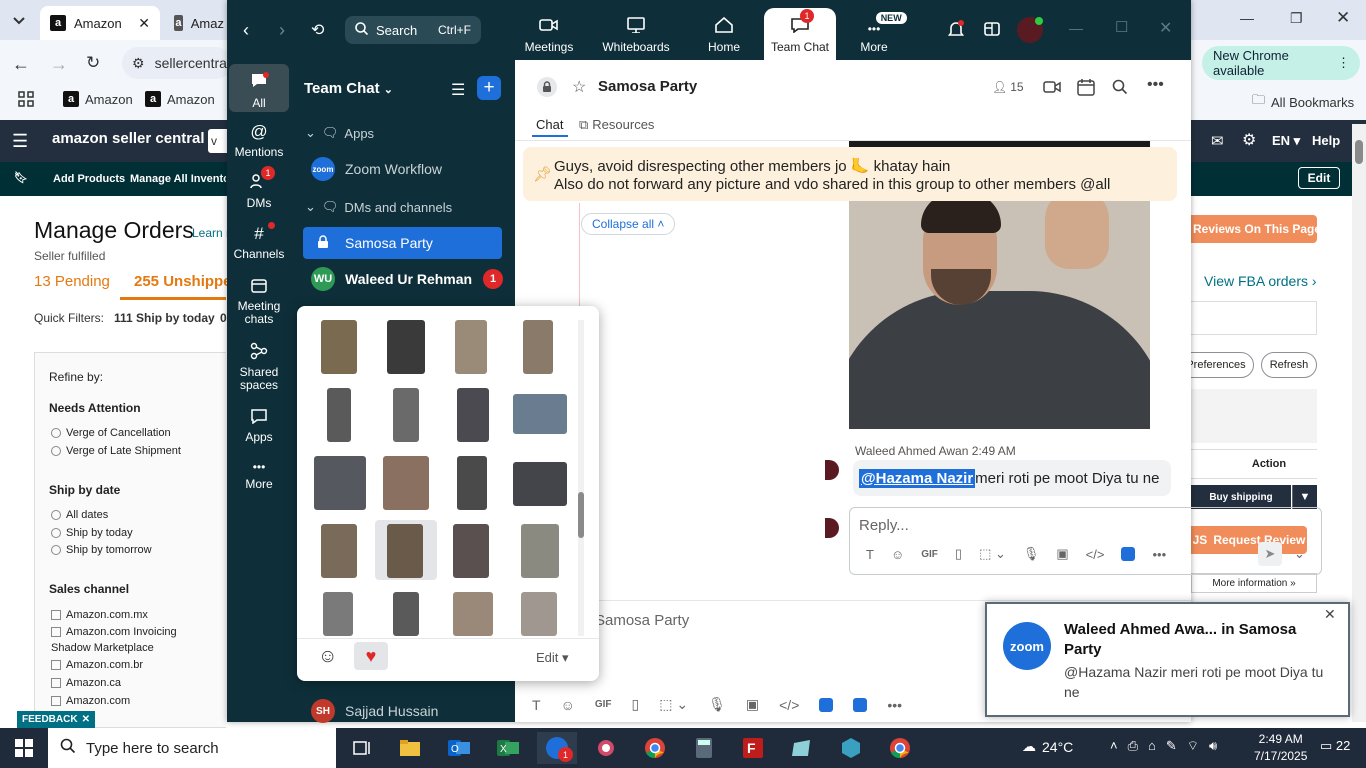 The height and width of the screenshot is (768, 1366). Describe the element at coordinates (114, 632) in the screenshot. I see `channel-invoicing: Amazon.com Invoicing` at that location.